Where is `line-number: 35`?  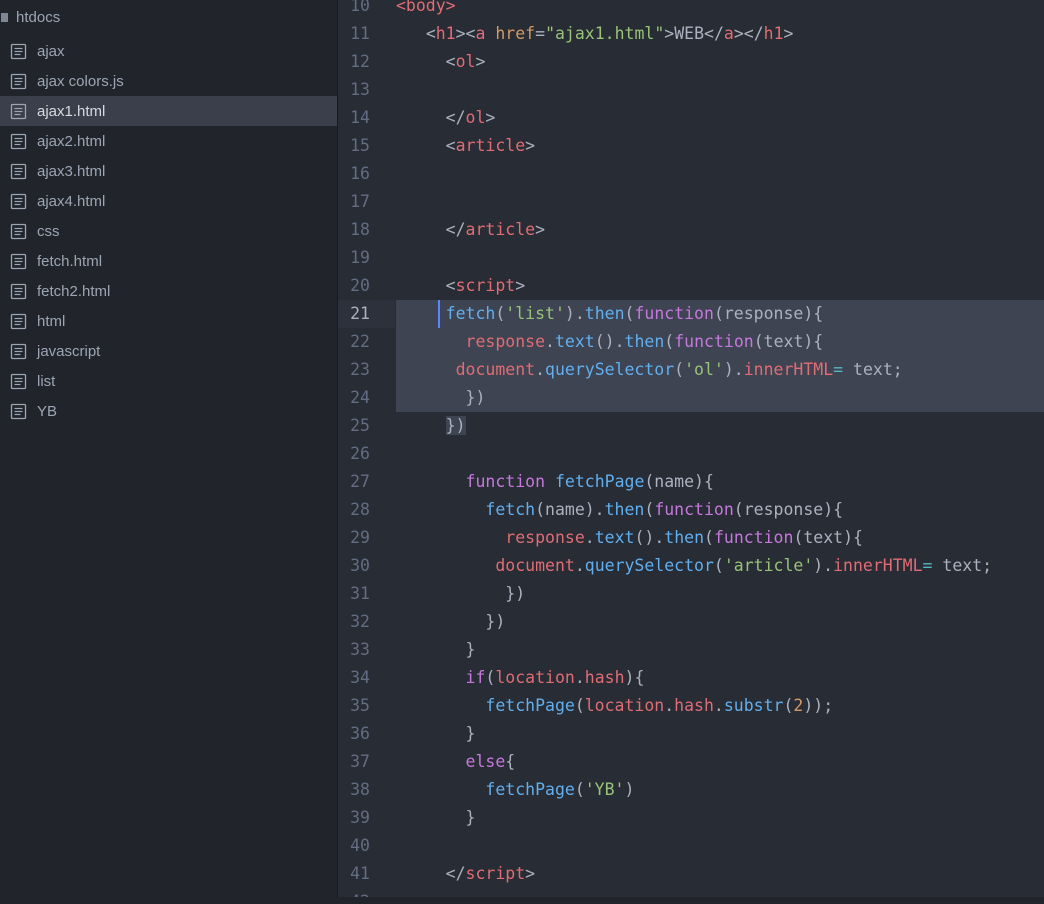 line-number: 35 is located at coordinates (360, 705).